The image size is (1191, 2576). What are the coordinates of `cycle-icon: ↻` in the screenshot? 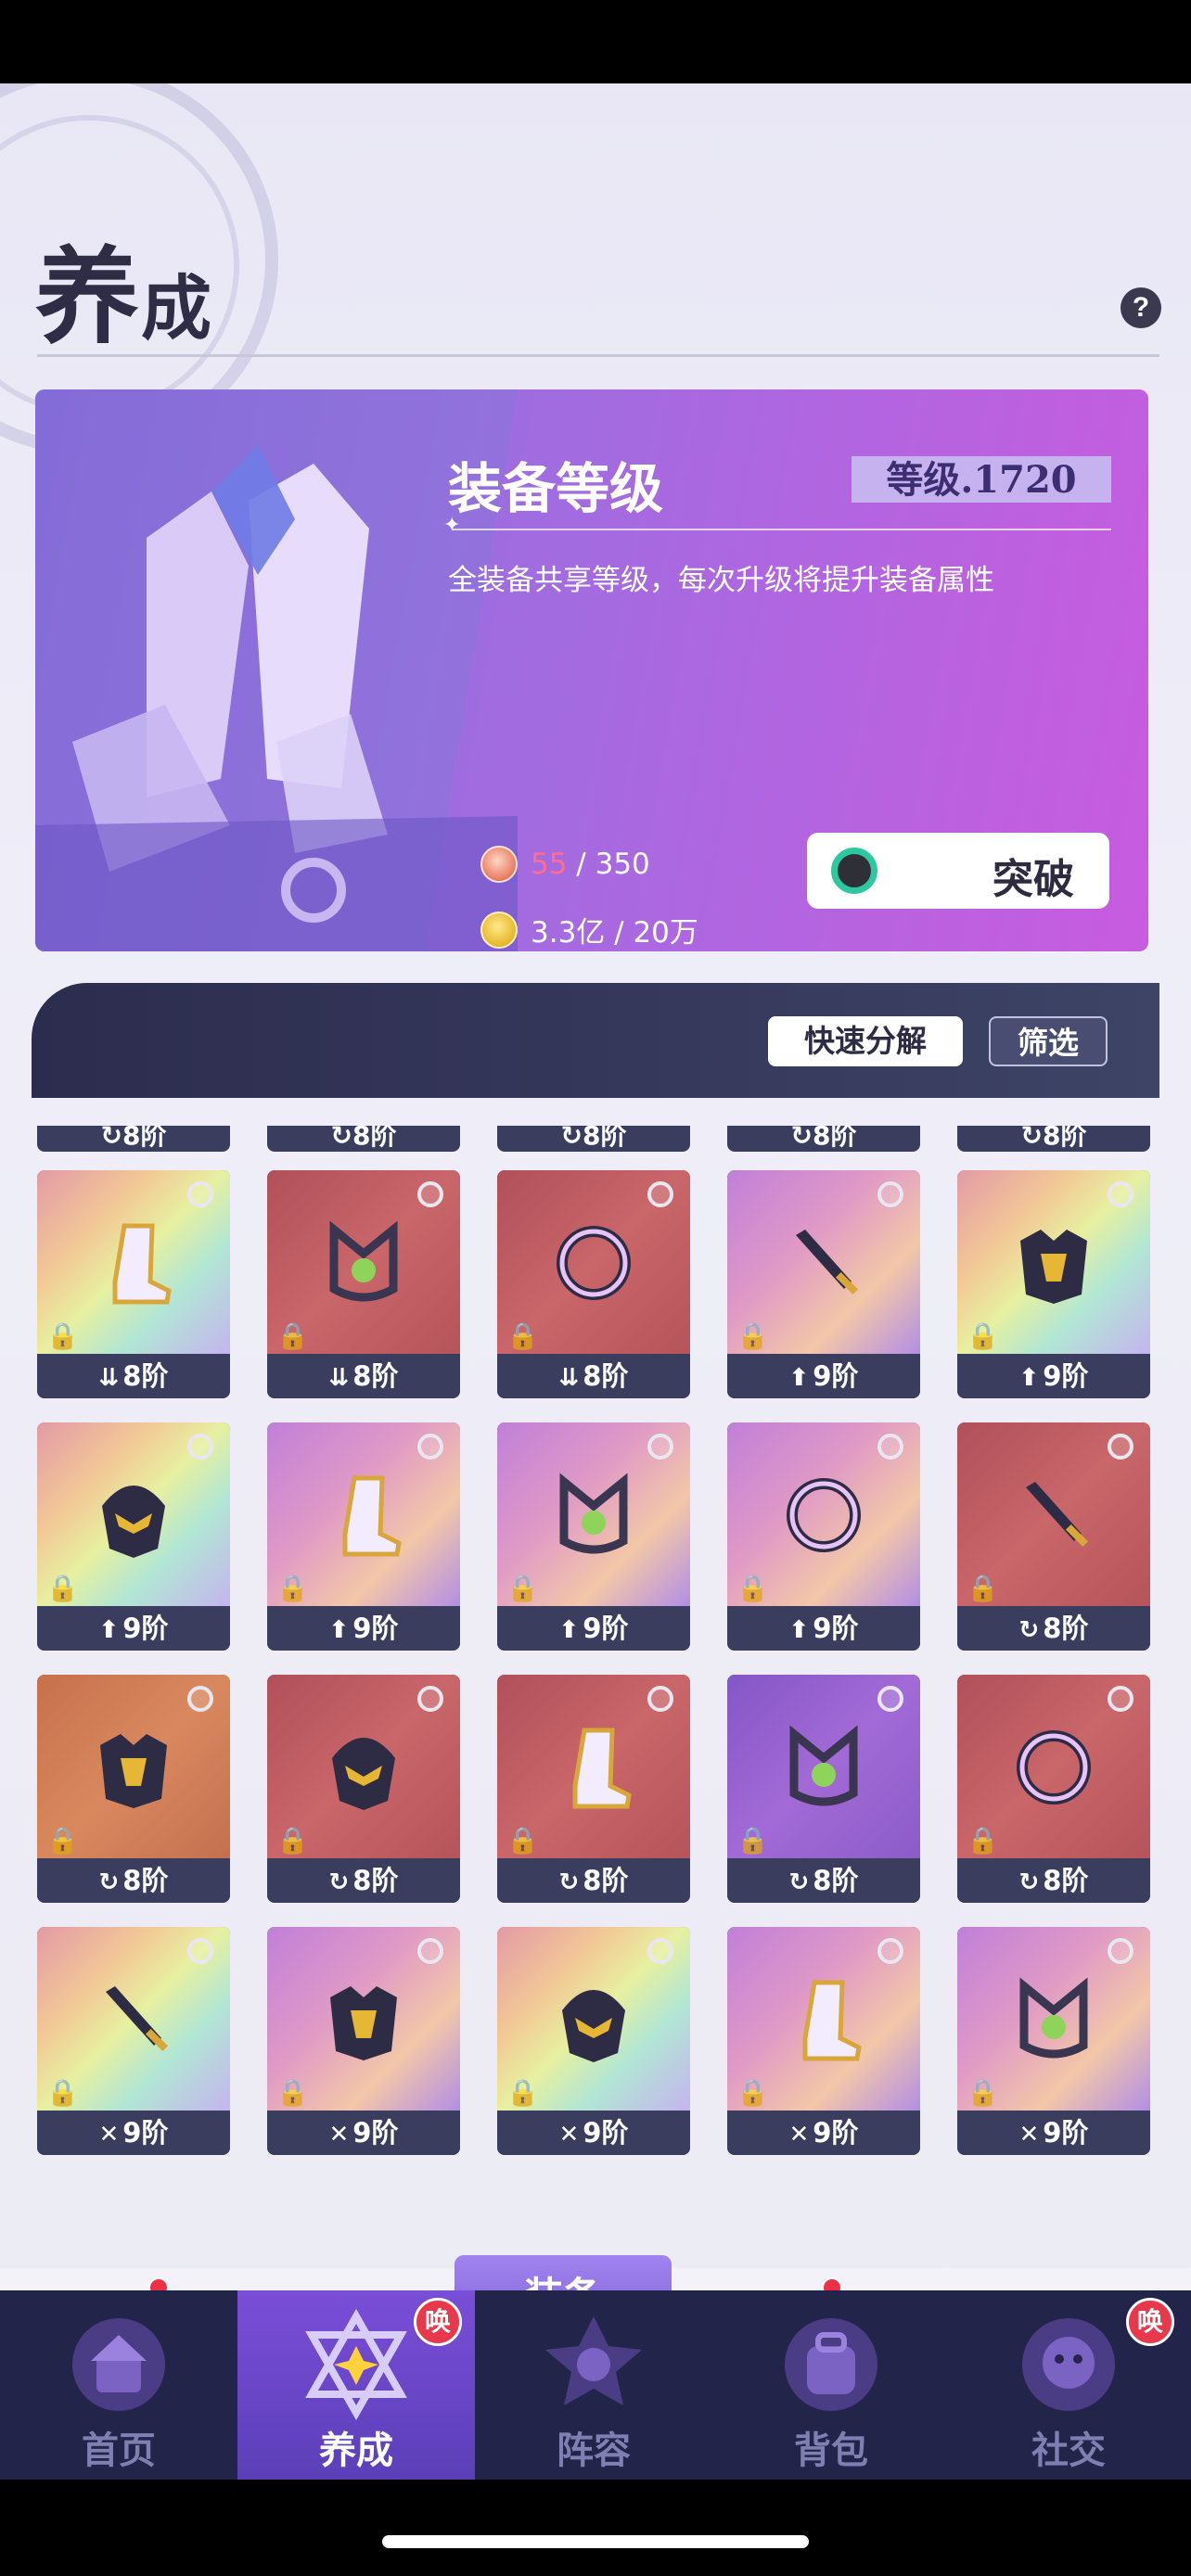 It's located at (1029, 1882).